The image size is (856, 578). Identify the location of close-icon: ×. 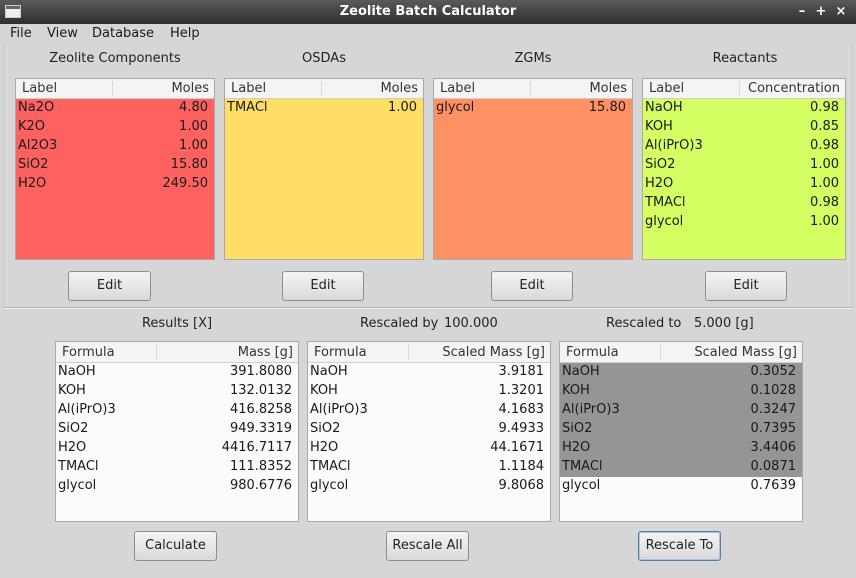
(841, 12).